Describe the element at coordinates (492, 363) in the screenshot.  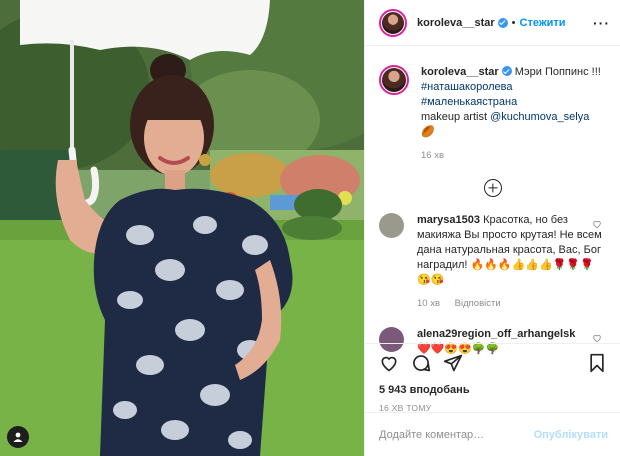
I see `action-icons` at that location.